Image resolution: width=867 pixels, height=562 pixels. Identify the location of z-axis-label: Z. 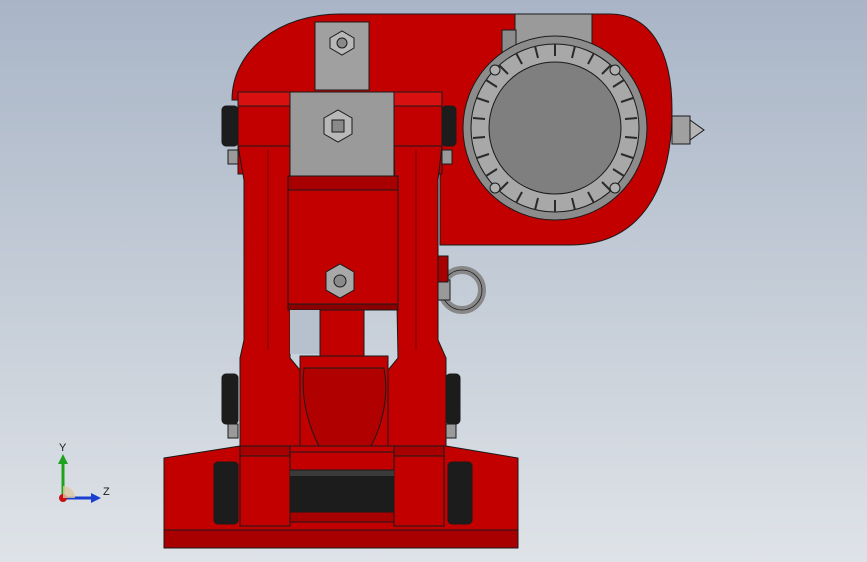
(106, 492).